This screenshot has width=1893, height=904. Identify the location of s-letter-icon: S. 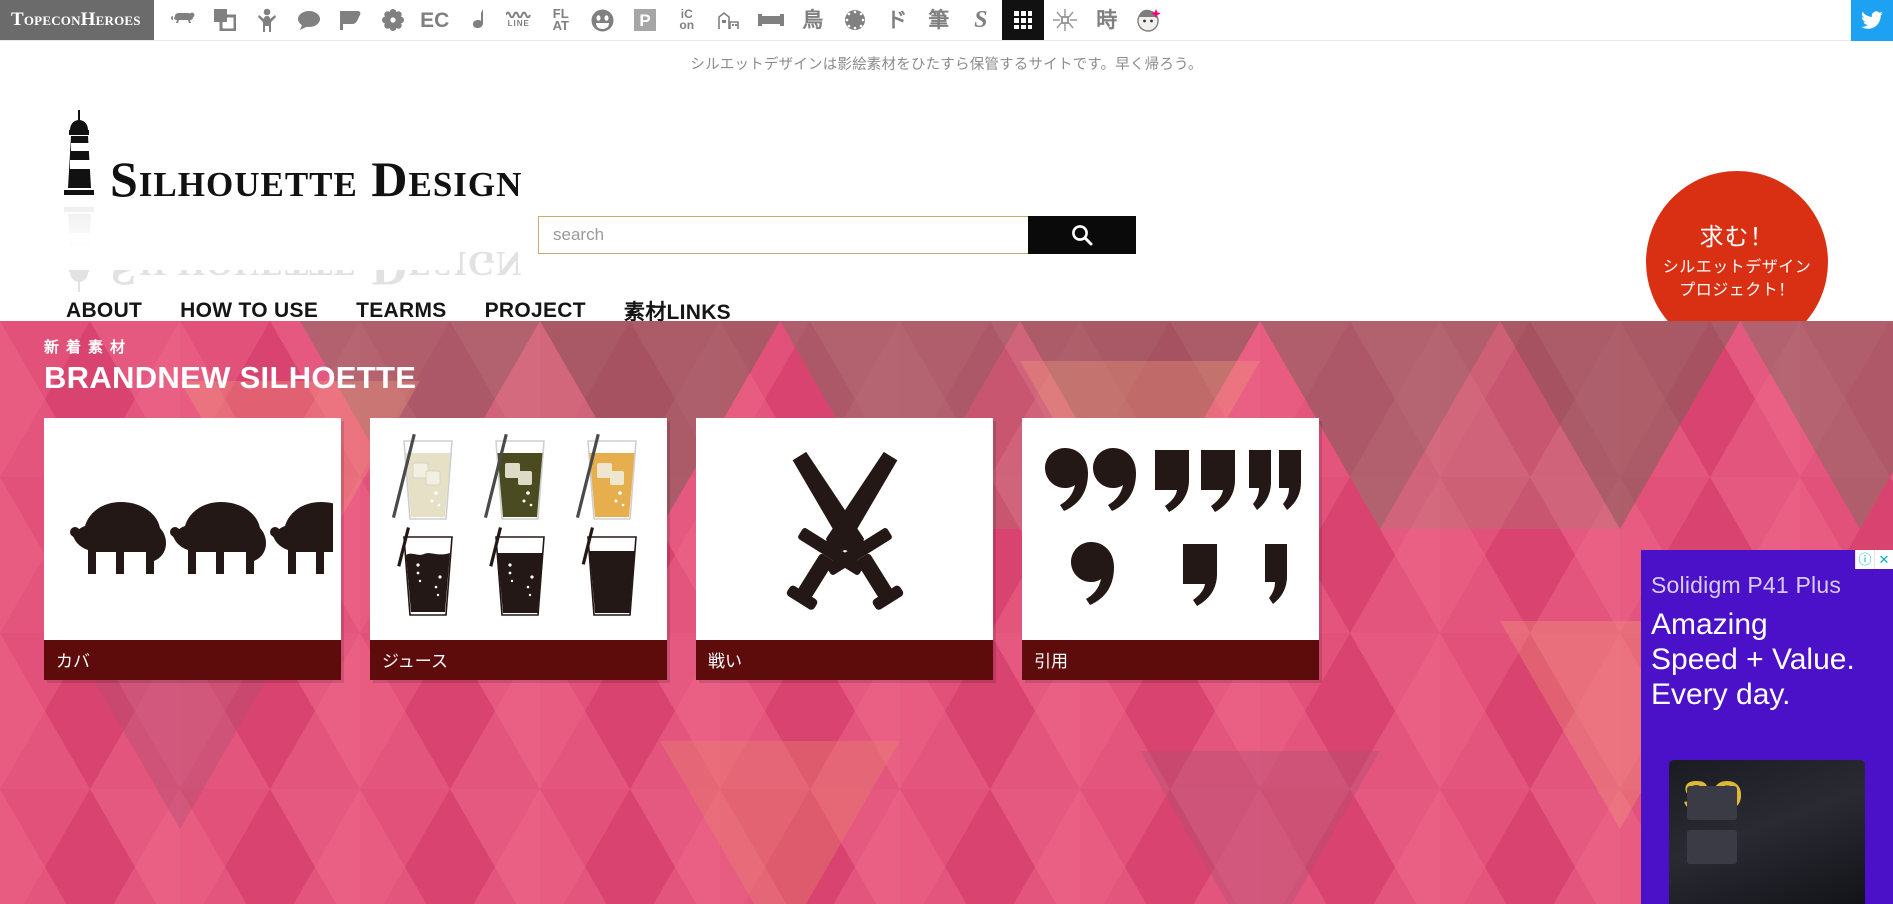
(981, 20).